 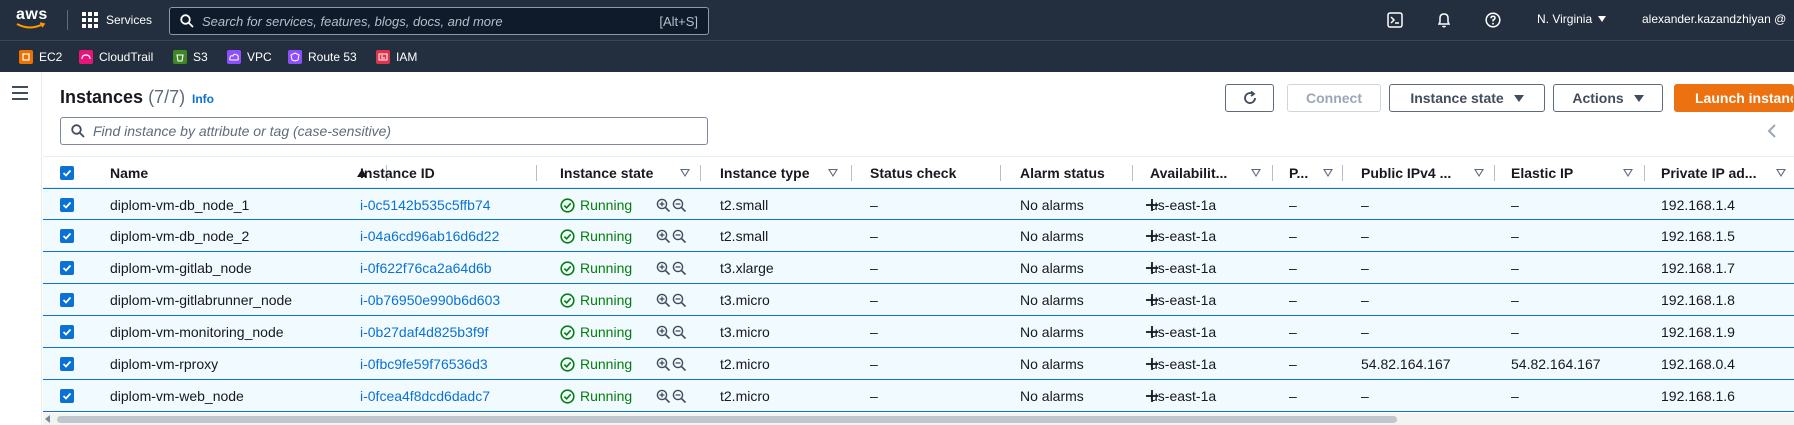 I want to click on services-menu-button: Services, so click(x=117, y=20).